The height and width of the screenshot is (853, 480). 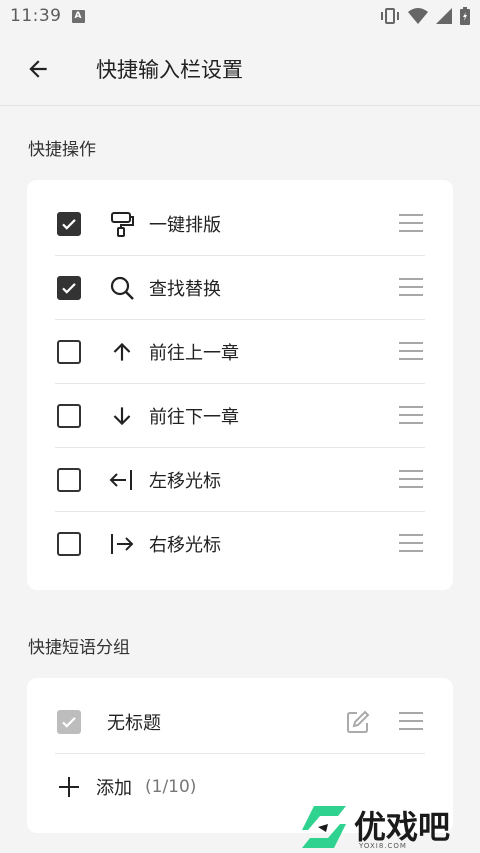 I want to click on status-time: 11:39, so click(x=36, y=16).